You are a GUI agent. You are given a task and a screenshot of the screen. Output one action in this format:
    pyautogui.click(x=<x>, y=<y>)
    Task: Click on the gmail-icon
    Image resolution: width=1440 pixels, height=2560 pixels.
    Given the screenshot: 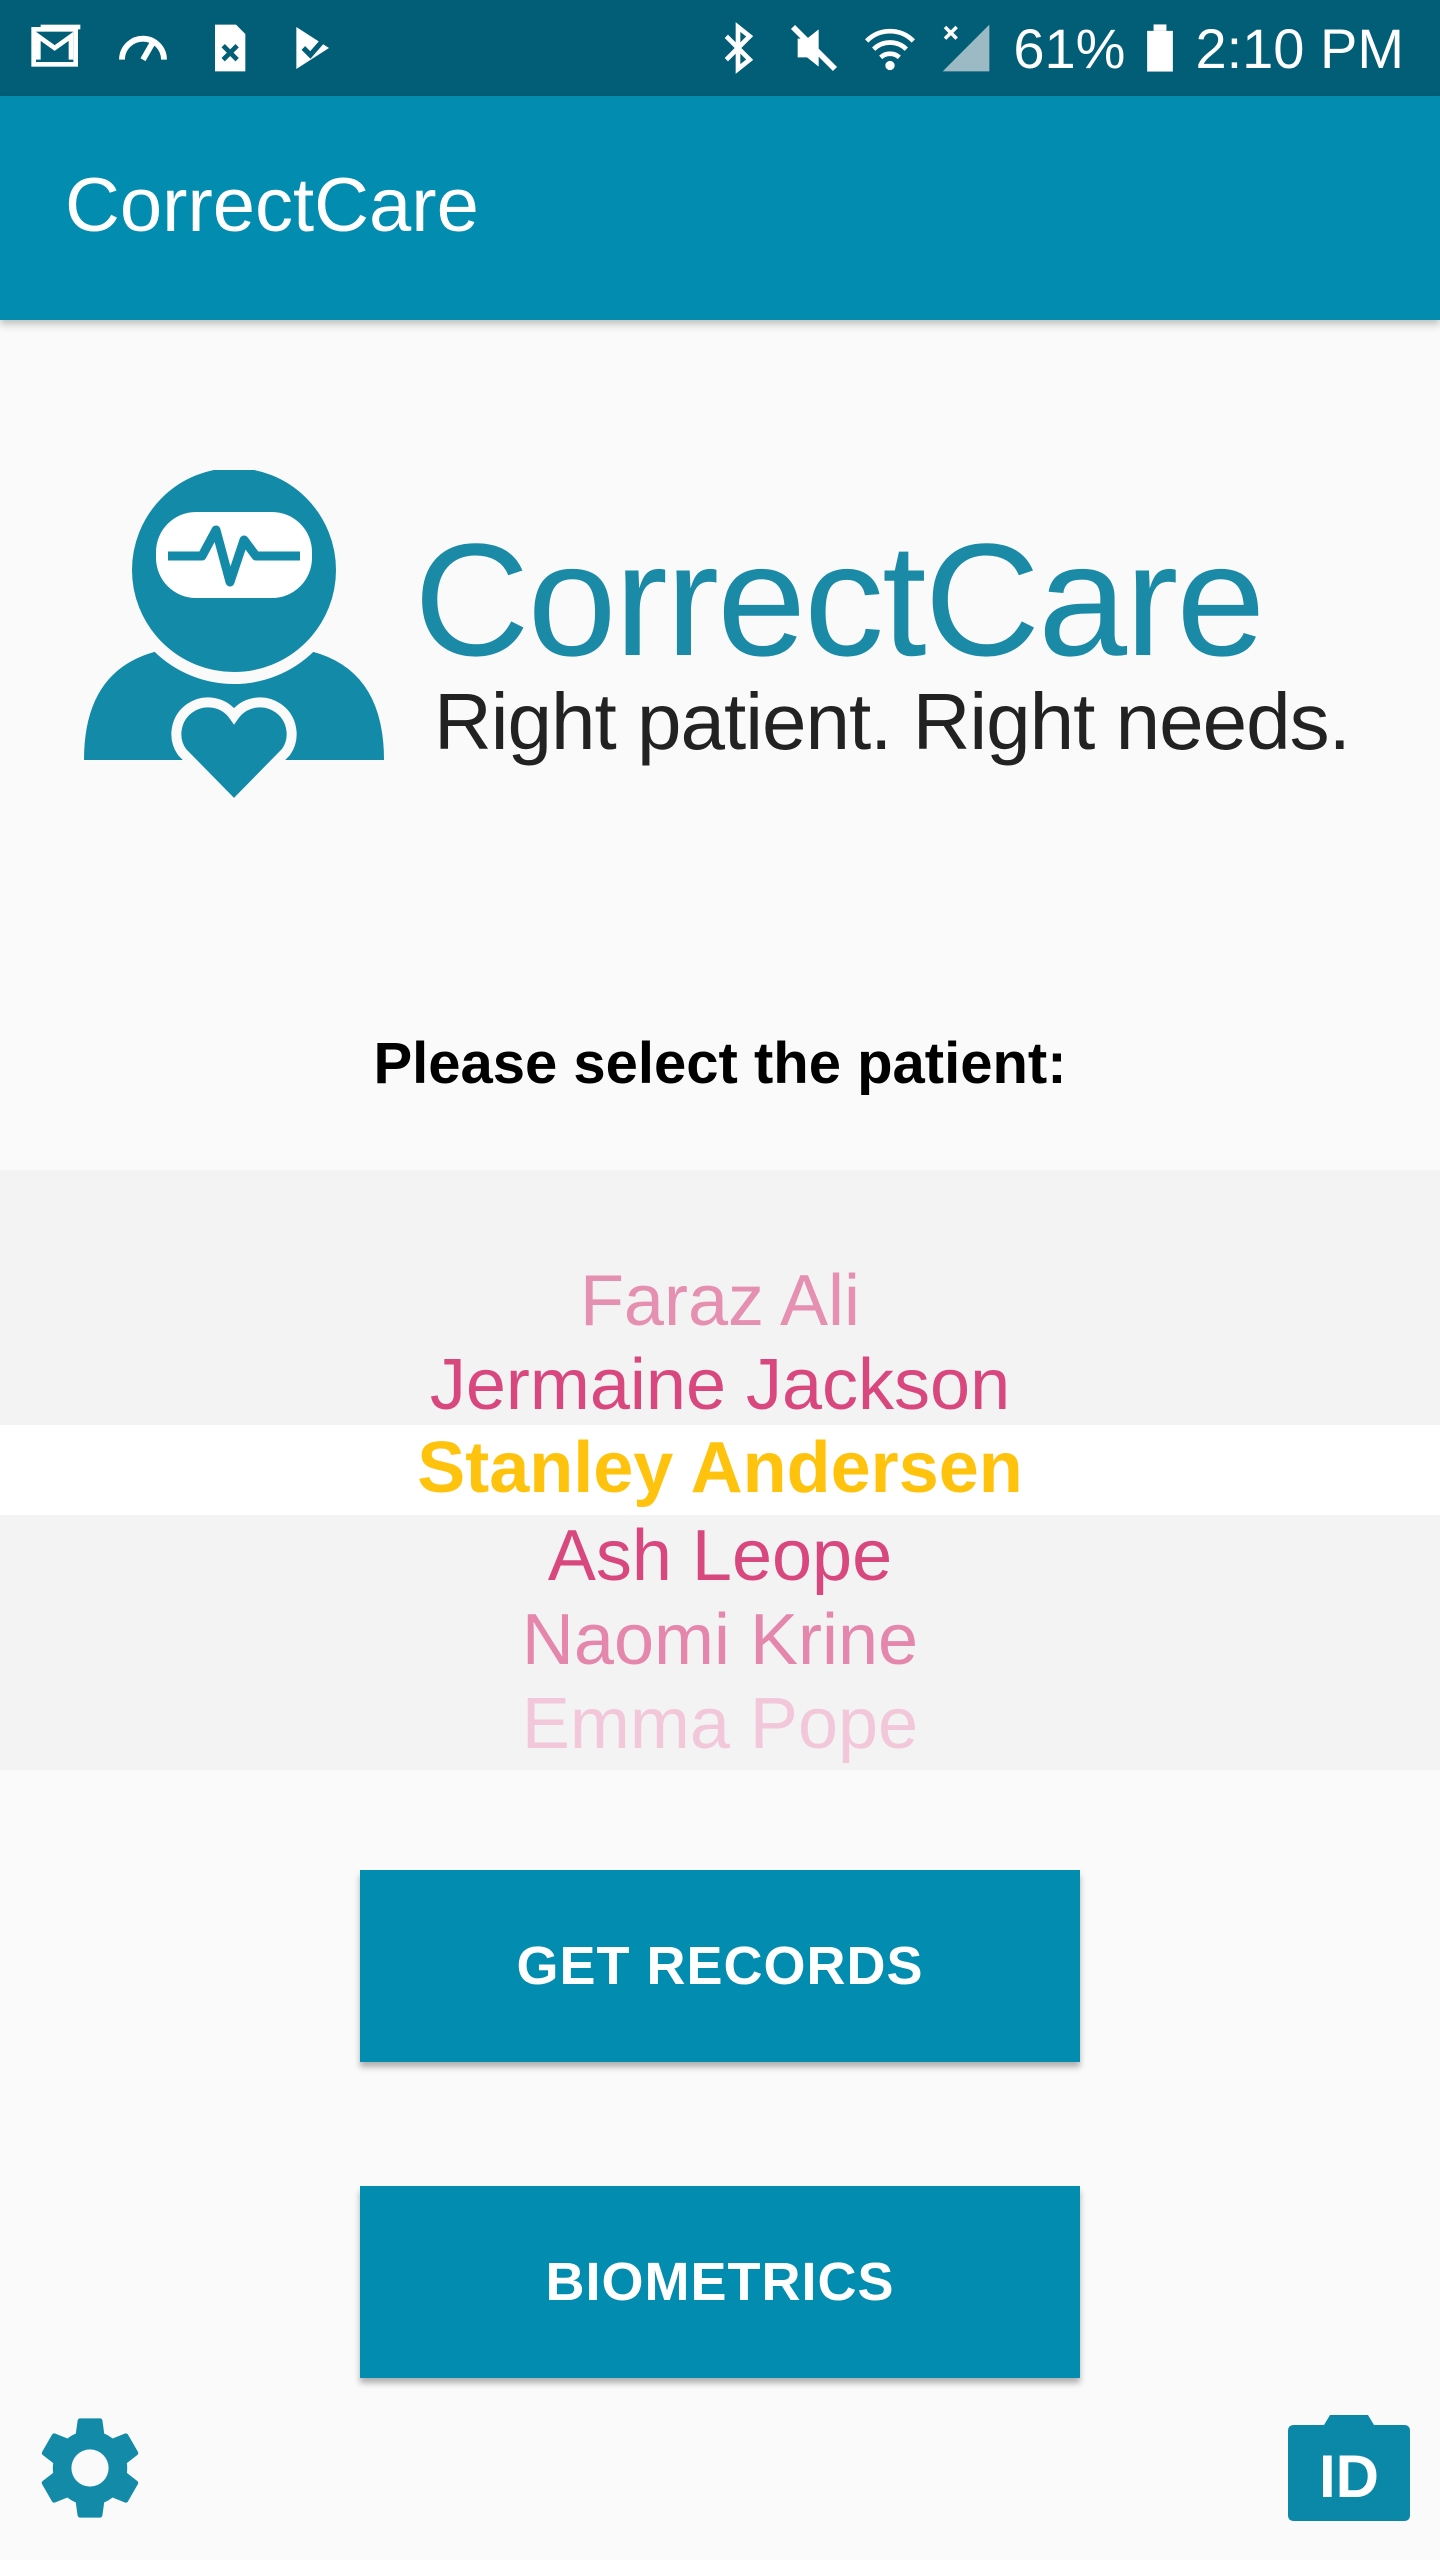 What is the action you would take?
    pyautogui.click(x=57, y=48)
    